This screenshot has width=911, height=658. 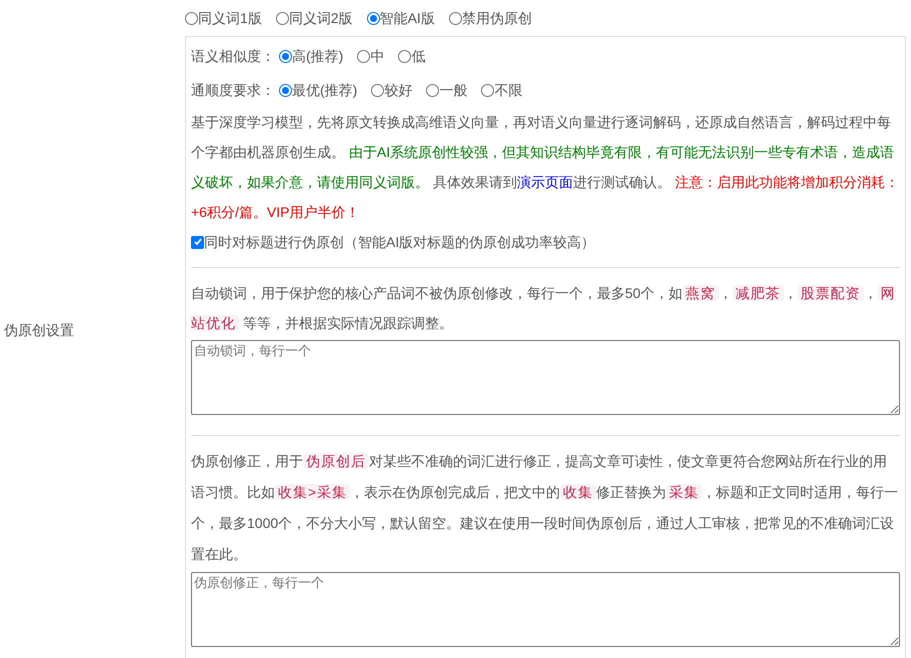 I want to click on setting-label: 语义相似度：, so click(x=233, y=56).